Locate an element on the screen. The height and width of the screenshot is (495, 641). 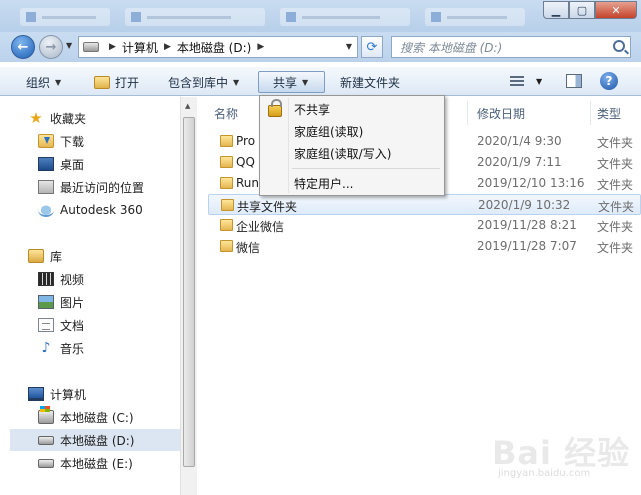
table-row: 企业微信 2019/11/28 8:21 文件夹 is located at coordinates (424, 225).